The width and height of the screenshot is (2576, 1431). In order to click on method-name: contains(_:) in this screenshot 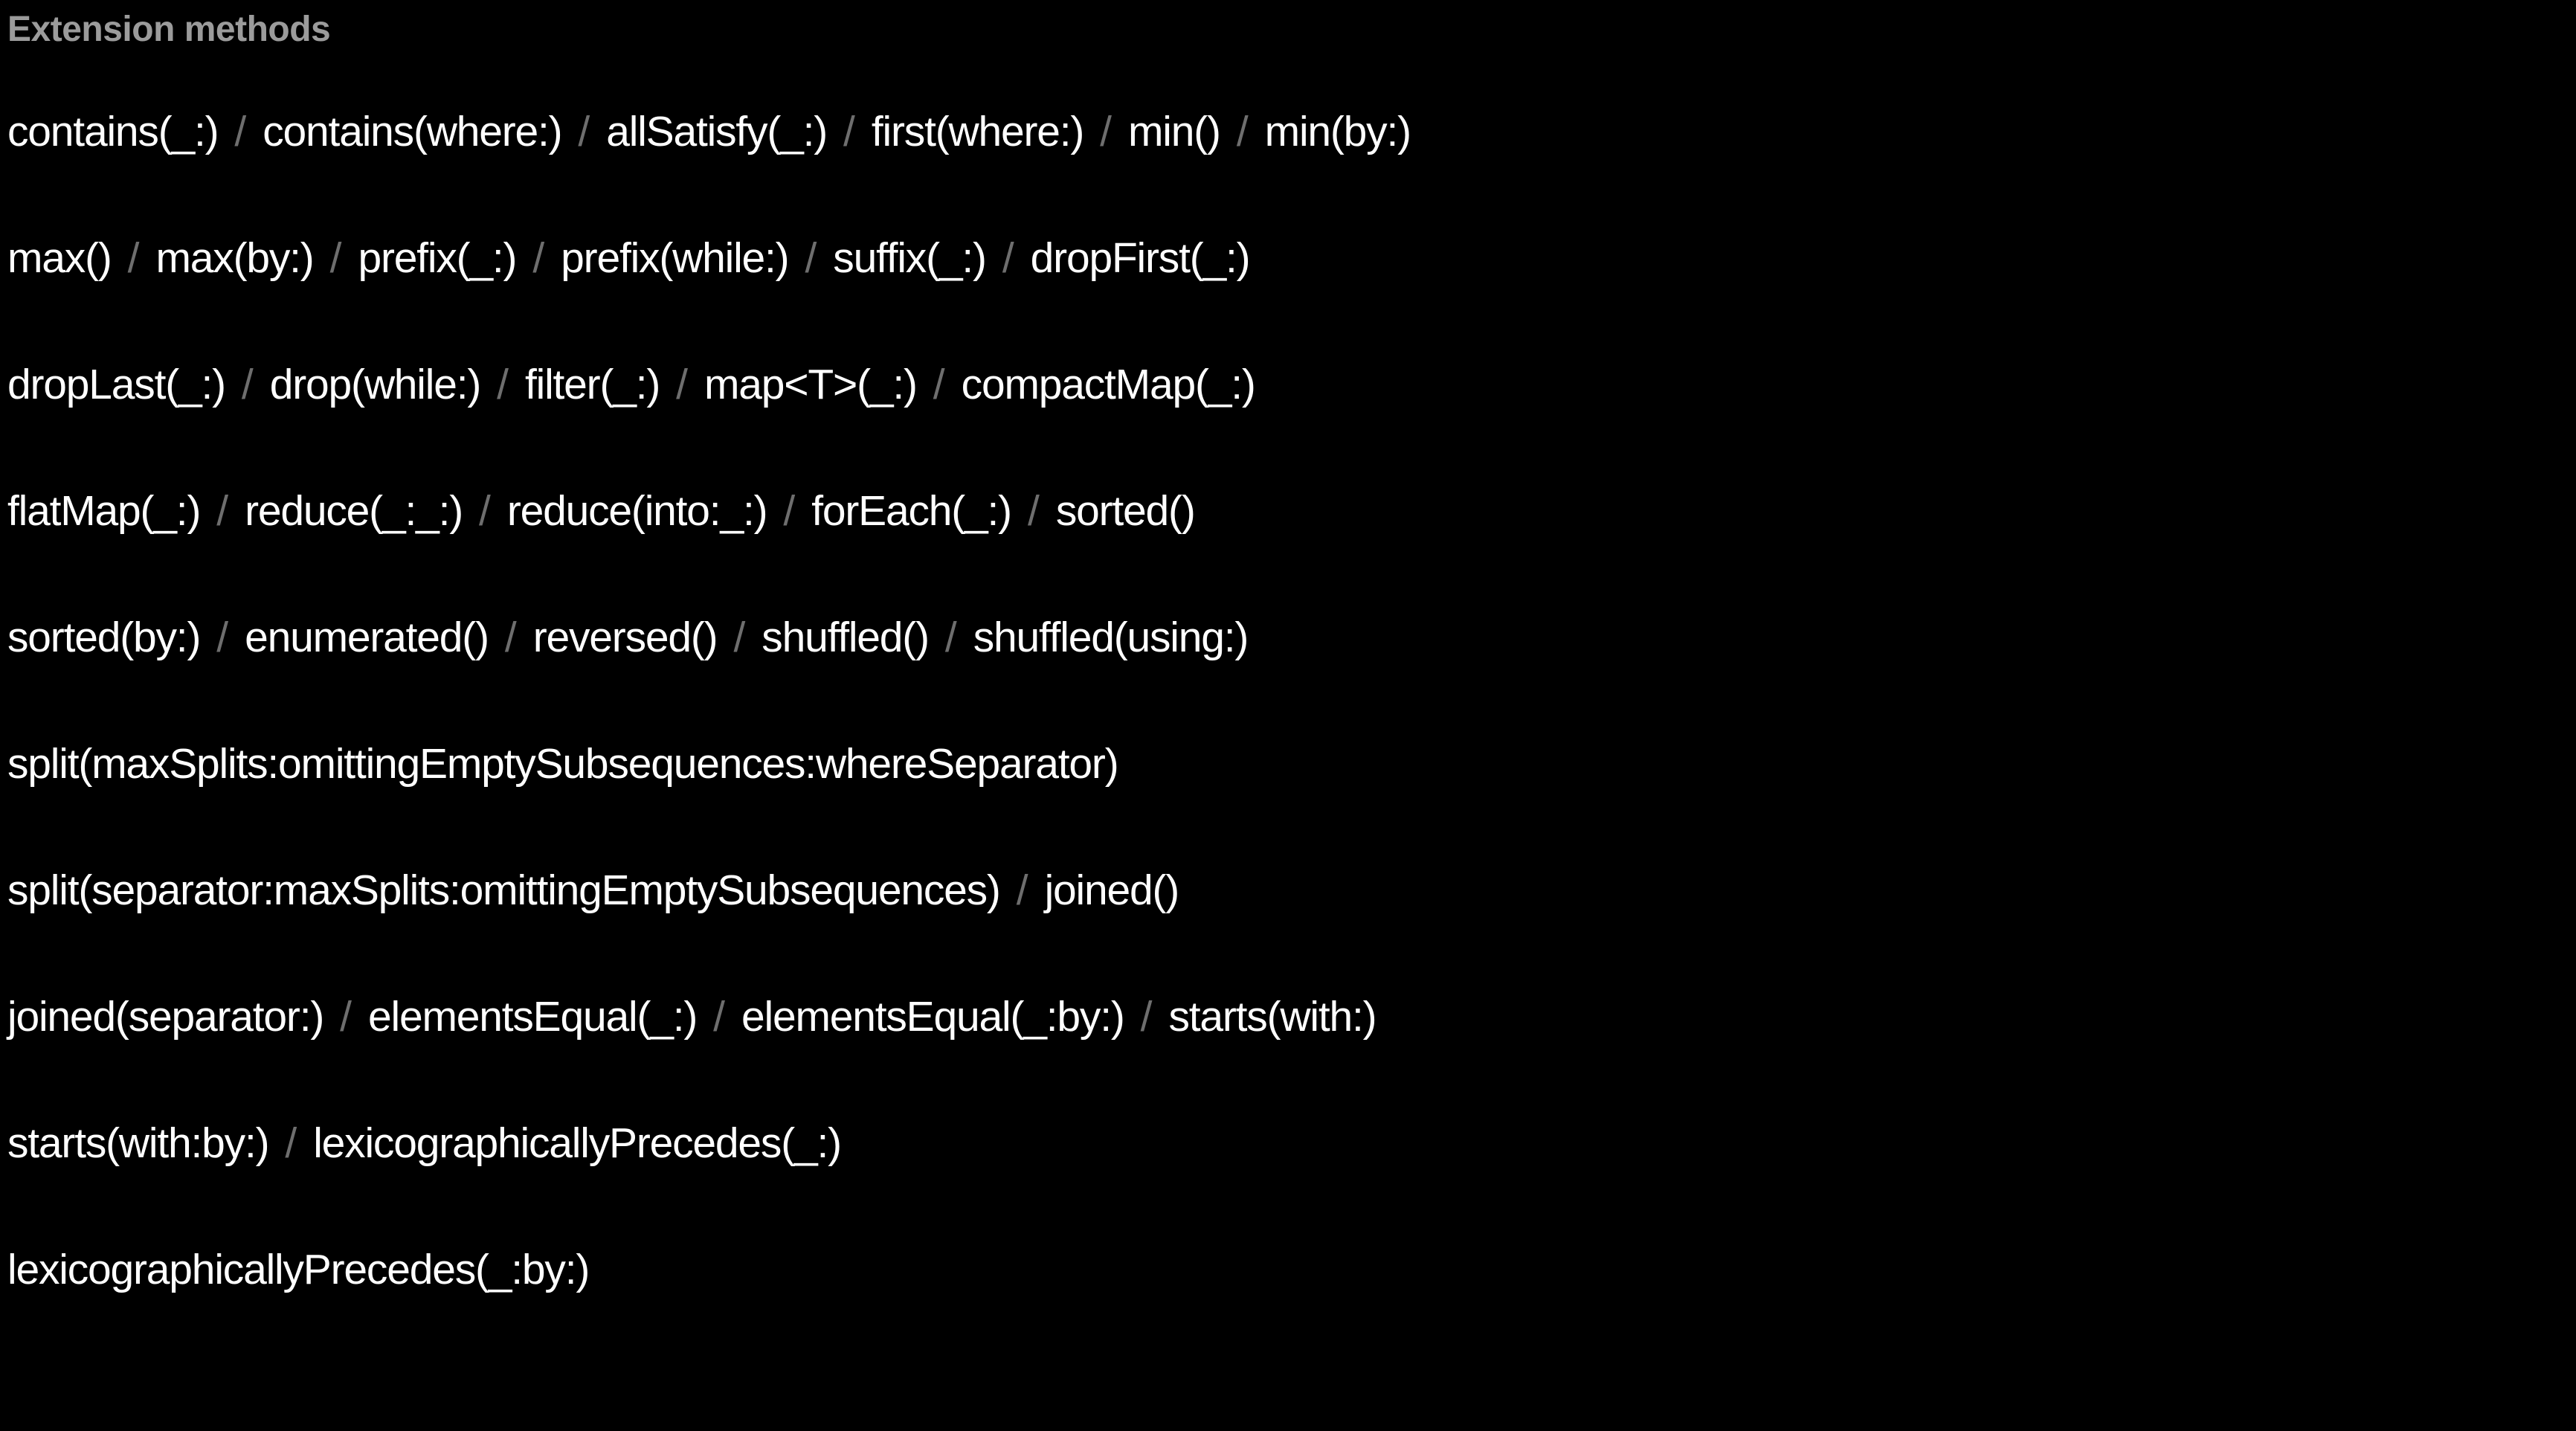, I will do `click(113, 131)`.